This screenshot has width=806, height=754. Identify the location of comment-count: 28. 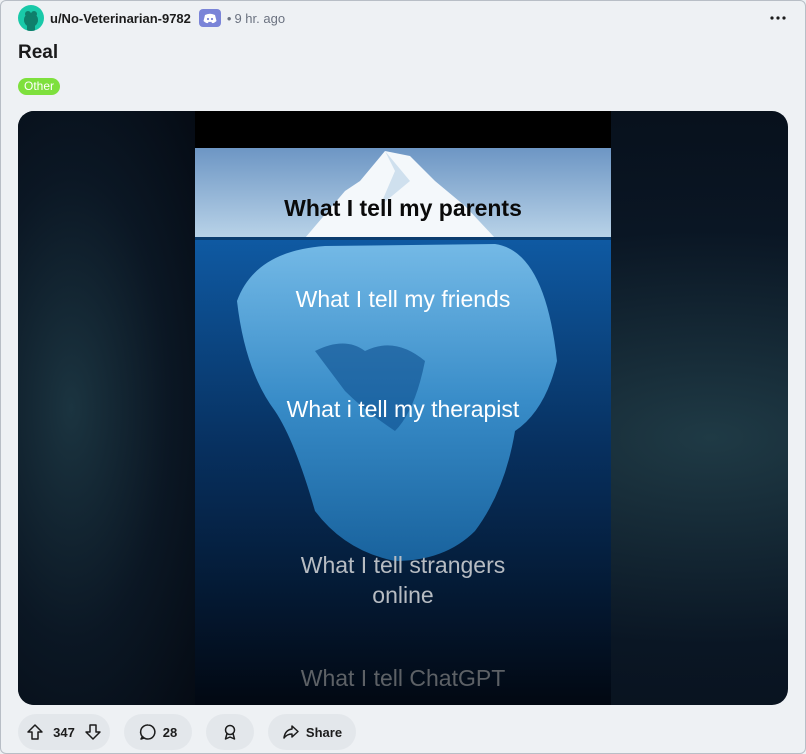
(170, 732).